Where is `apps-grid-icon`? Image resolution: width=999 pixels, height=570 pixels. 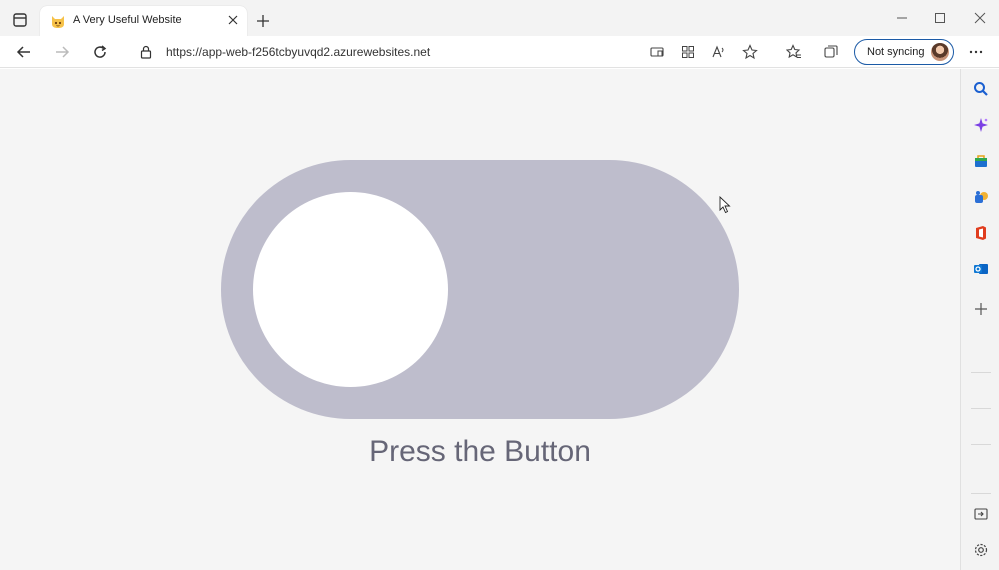
apps-grid-icon is located at coordinates (688, 52).